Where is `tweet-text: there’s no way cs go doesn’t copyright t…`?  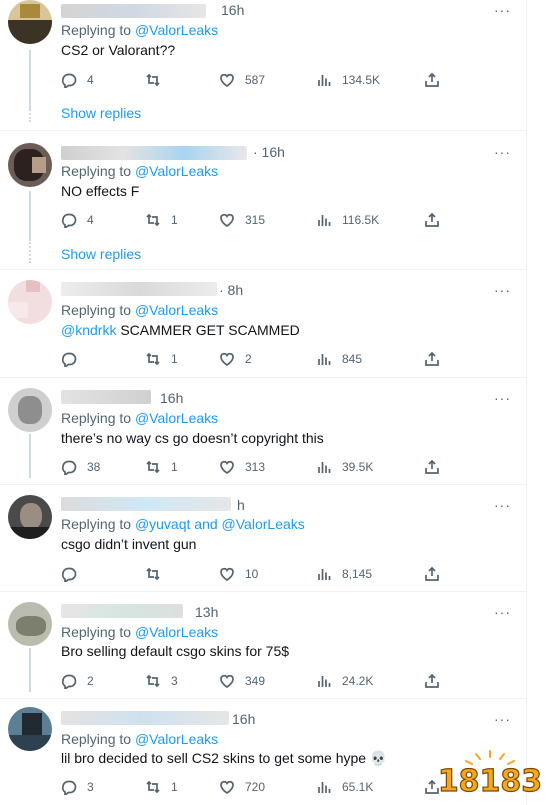
tweet-text: there’s no way cs go doesn’t copyright t… is located at coordinates (192, 438).